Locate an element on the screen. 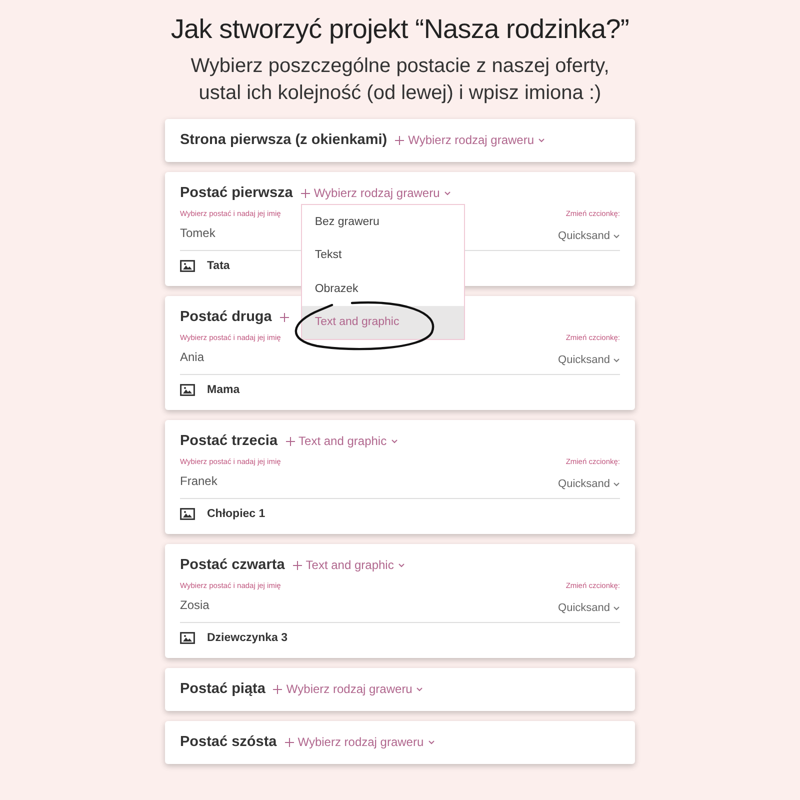 The image size is (800, 800). dropdown-option: Text and graphic is located at coordinates (383, 322).